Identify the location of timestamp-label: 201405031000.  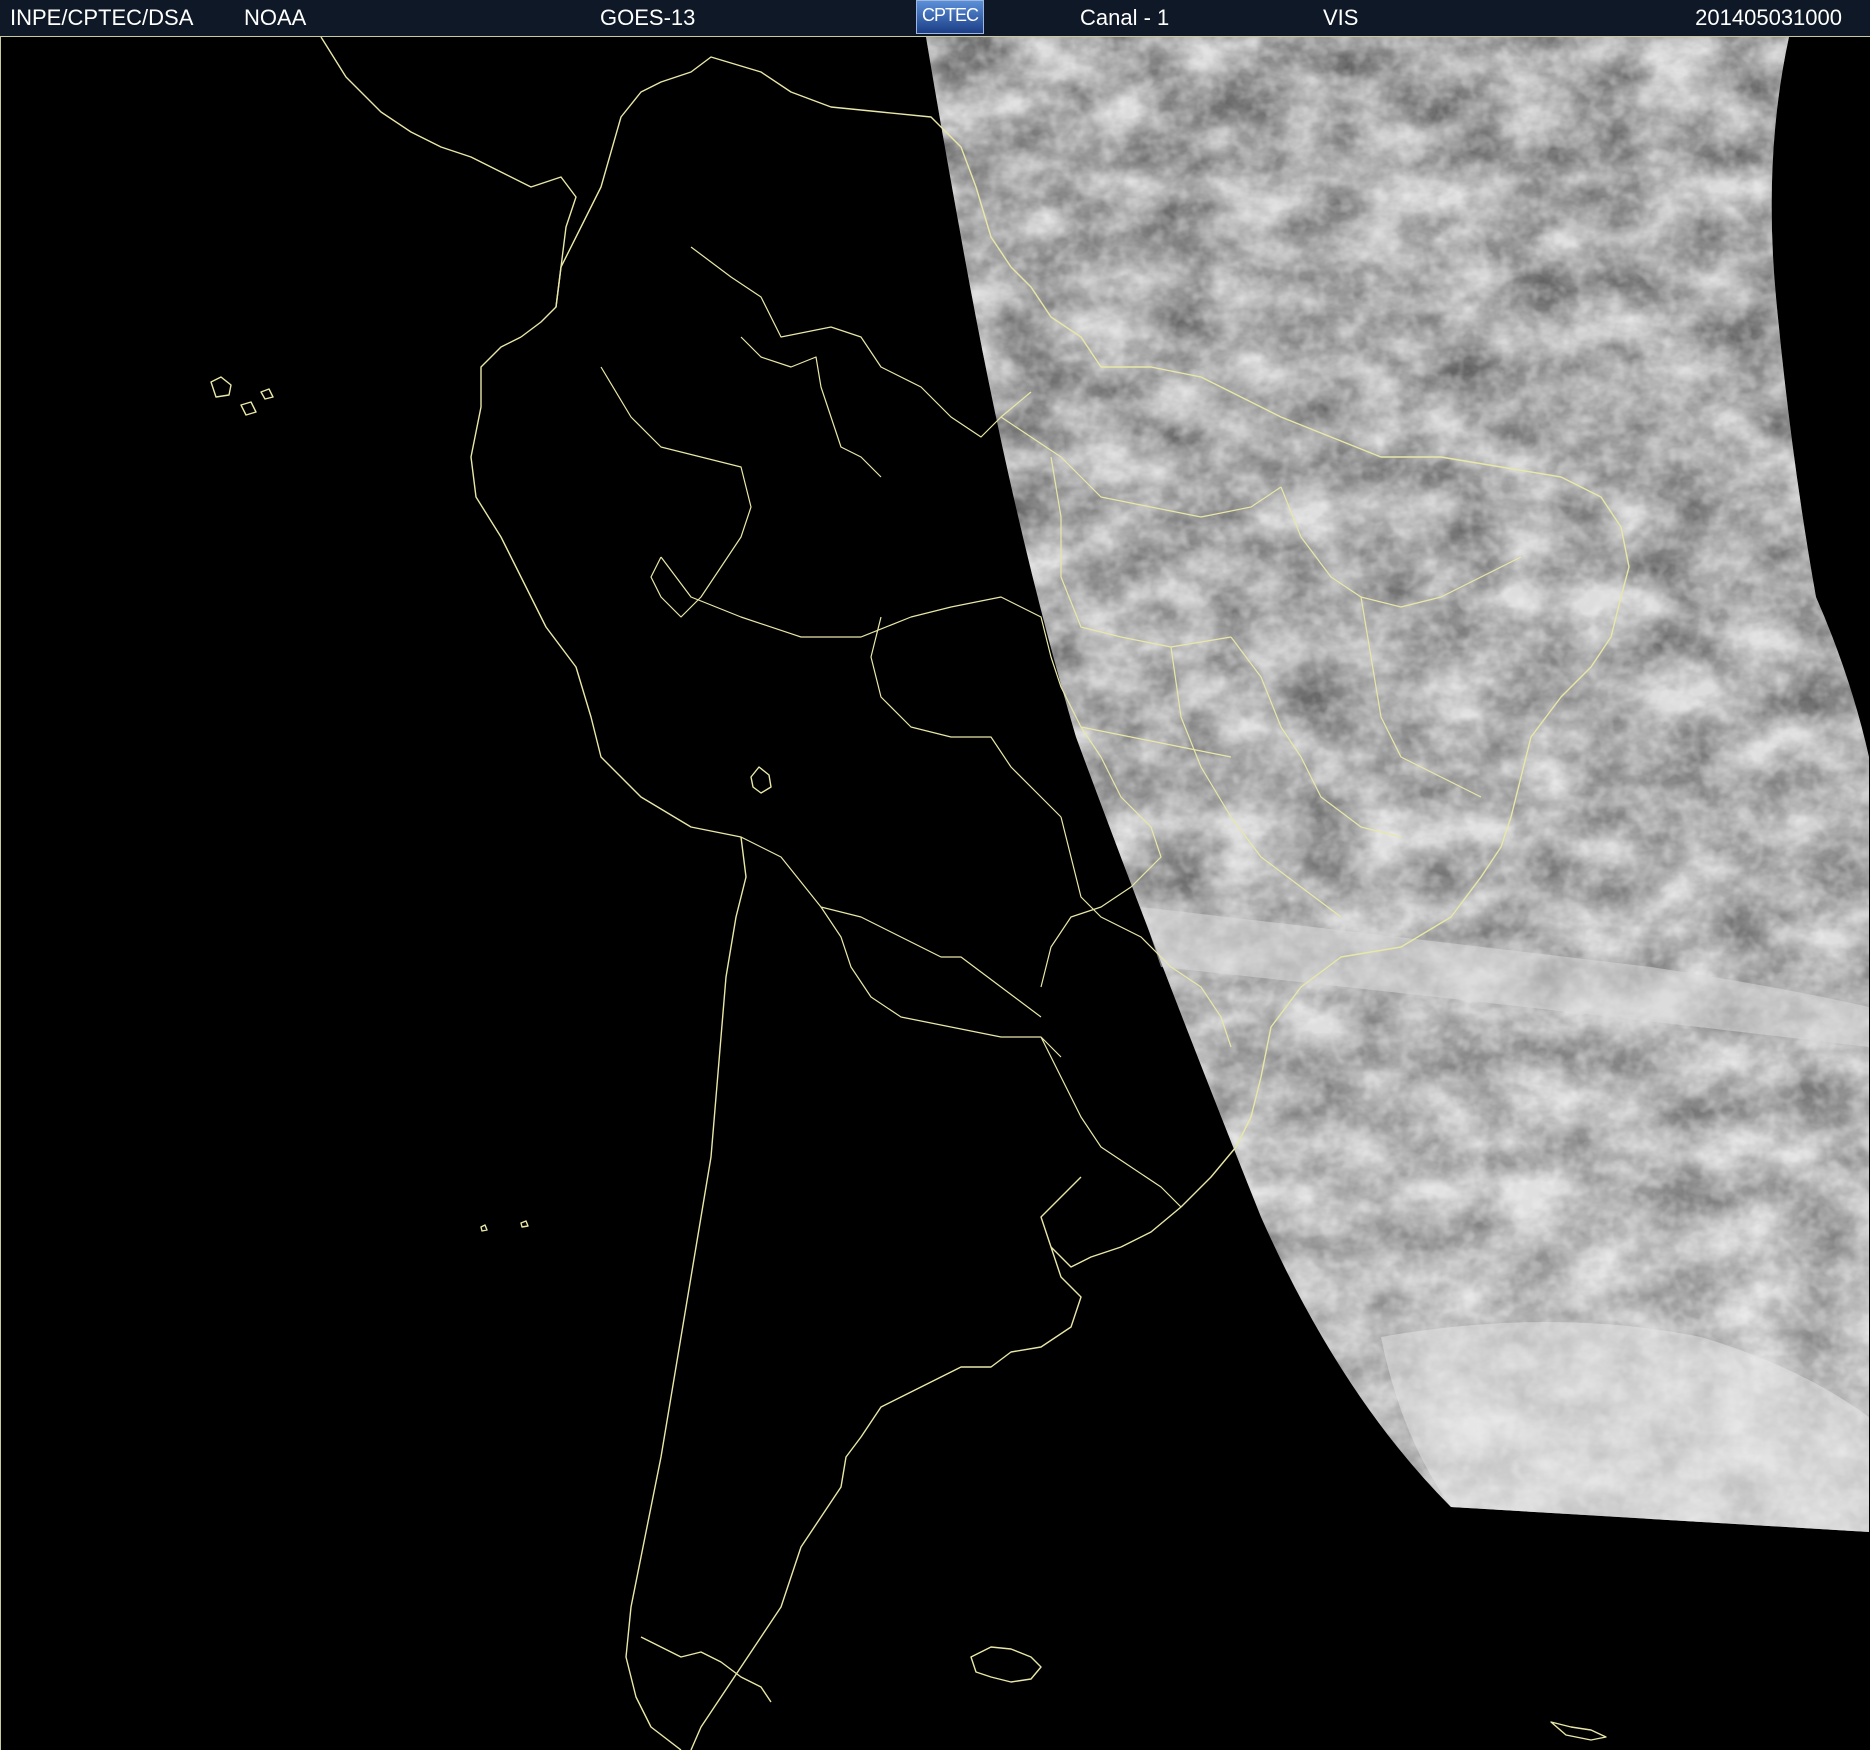
(1768, 17).